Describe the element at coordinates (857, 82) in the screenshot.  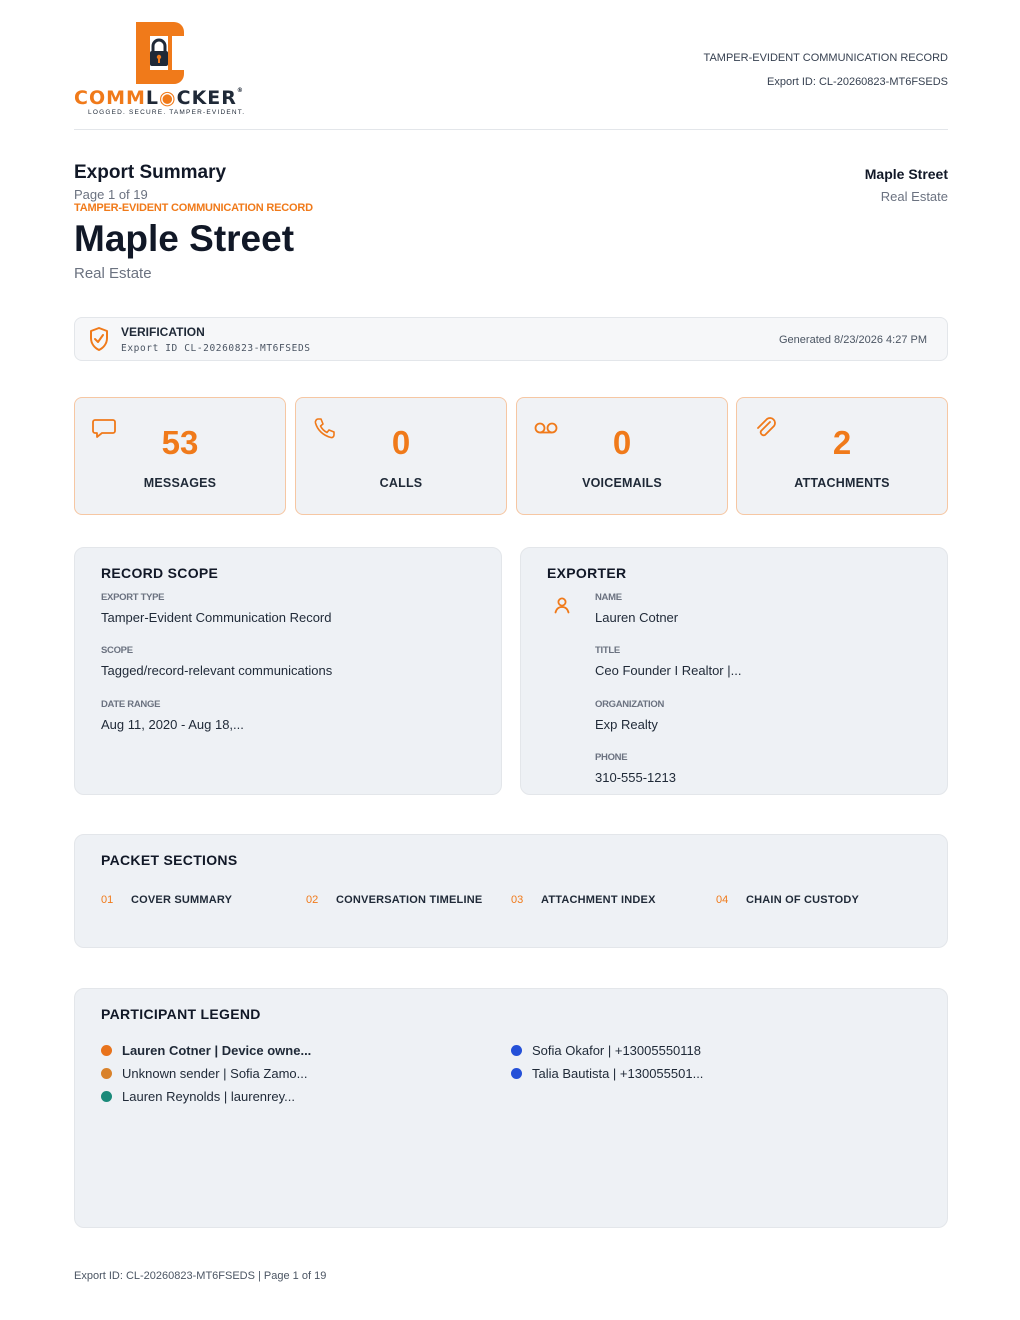
I see `header-export-id: Export ID: CL-20260823-MT6FSEDS` at that location.